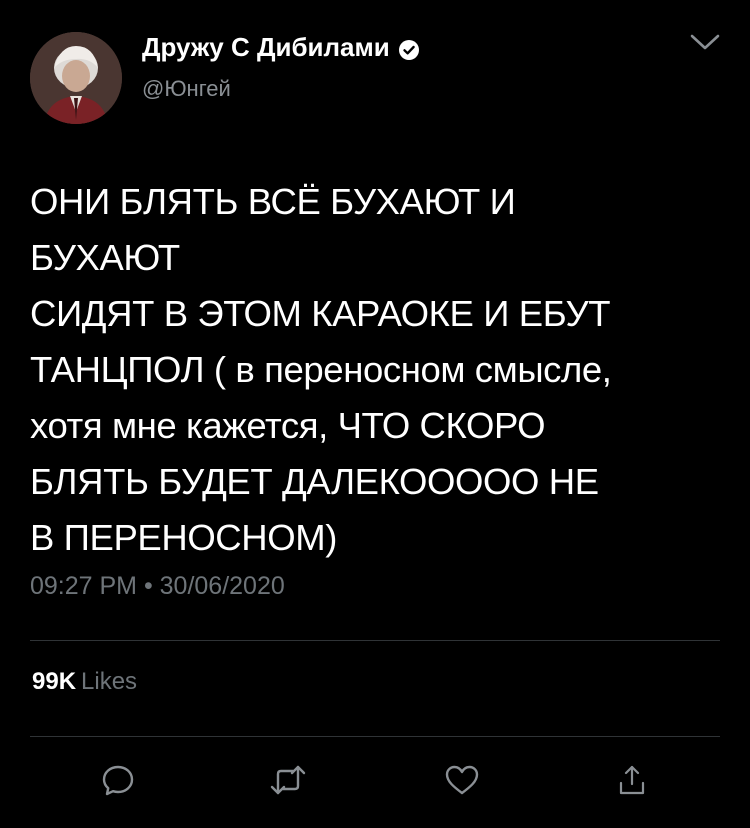 The width and height of the screenshot is (750, 828). Describe the element at coordinates (157, 586) in the screenshot. I see `tweet-timestamp: 09:27 PM • 30/06/2020` at that location.